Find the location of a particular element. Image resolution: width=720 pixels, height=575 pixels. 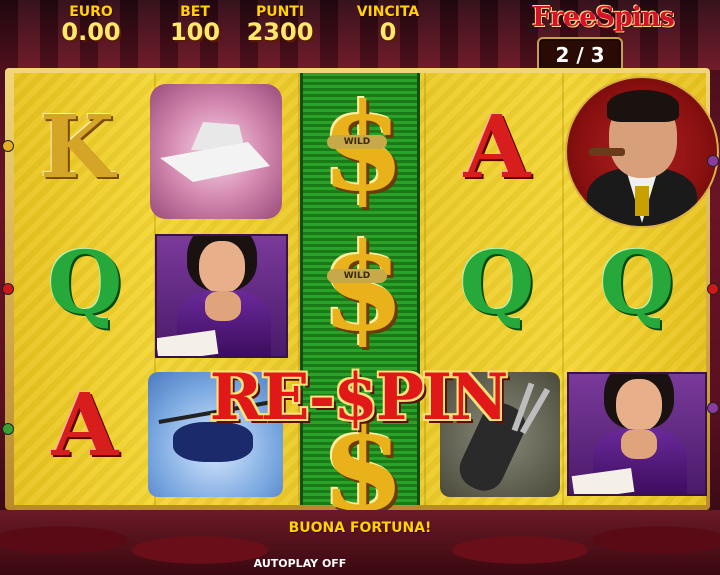

hair is located at coordinates (643, 106).